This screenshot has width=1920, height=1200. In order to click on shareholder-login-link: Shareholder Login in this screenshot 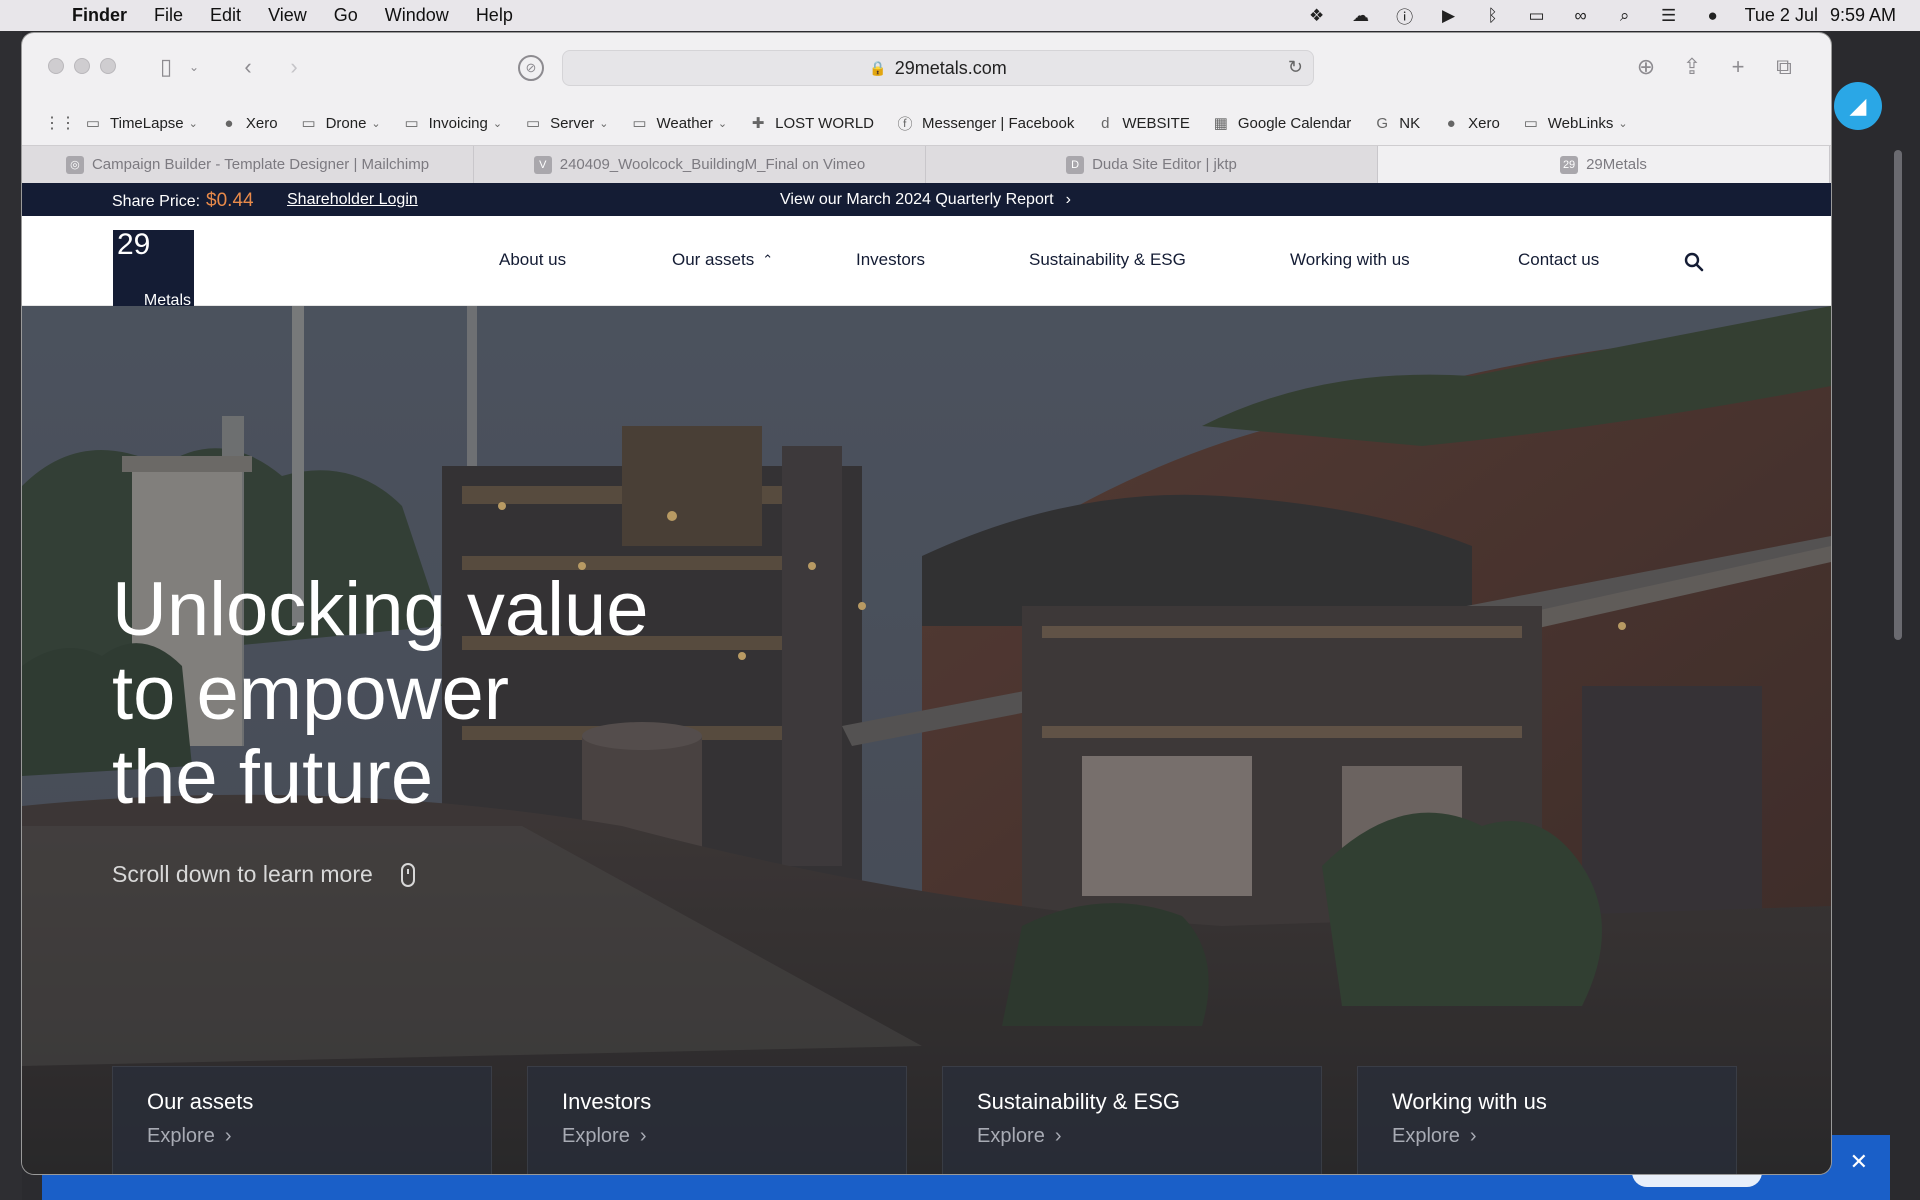, I will do `click(352, 200)`.